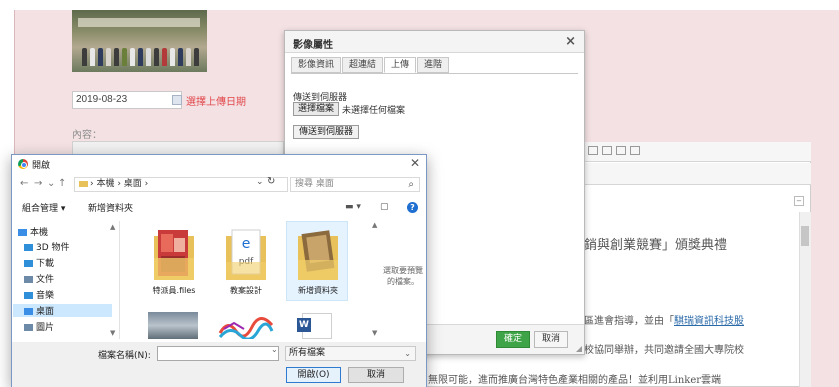 The image size is (839, 387). I want to click on editor-p1-link: 騏瑞資訊科技股, so click(709, 321).